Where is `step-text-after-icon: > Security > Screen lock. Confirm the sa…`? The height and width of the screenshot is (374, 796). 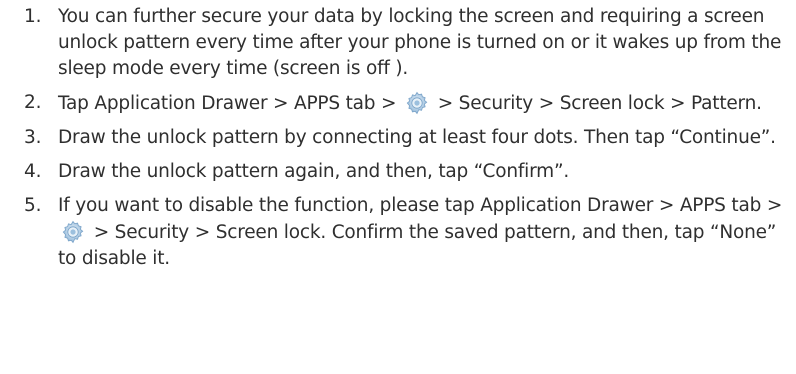 step-text-after-icon: > Security > Screen lock. Confirm the sa… is located at coordinates (417, 245).